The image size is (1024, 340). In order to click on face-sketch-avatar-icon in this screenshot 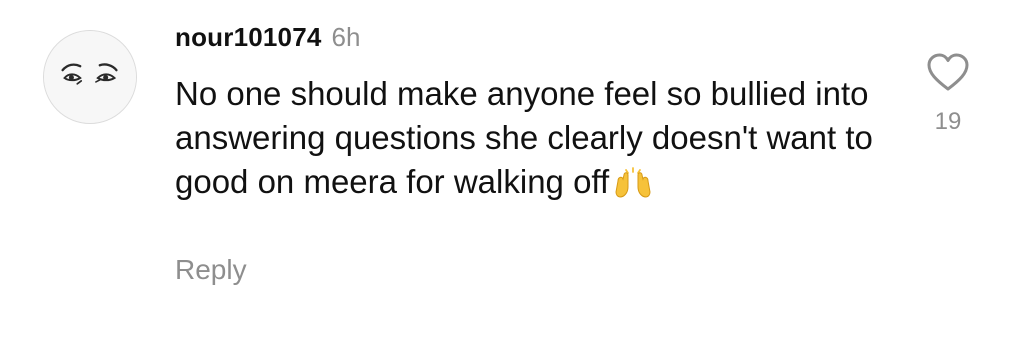, I will do `click(90, 77)`.